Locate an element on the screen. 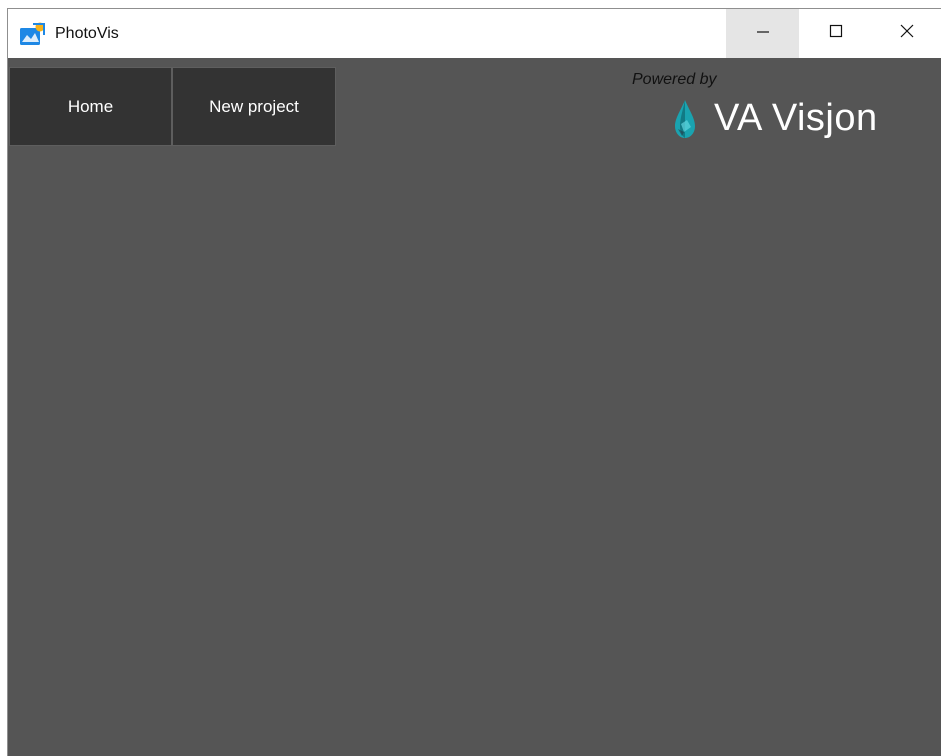 Image resolution: width=941 pixels, height=756 pixels. minimize-icon is located at coordinates (763, 33).